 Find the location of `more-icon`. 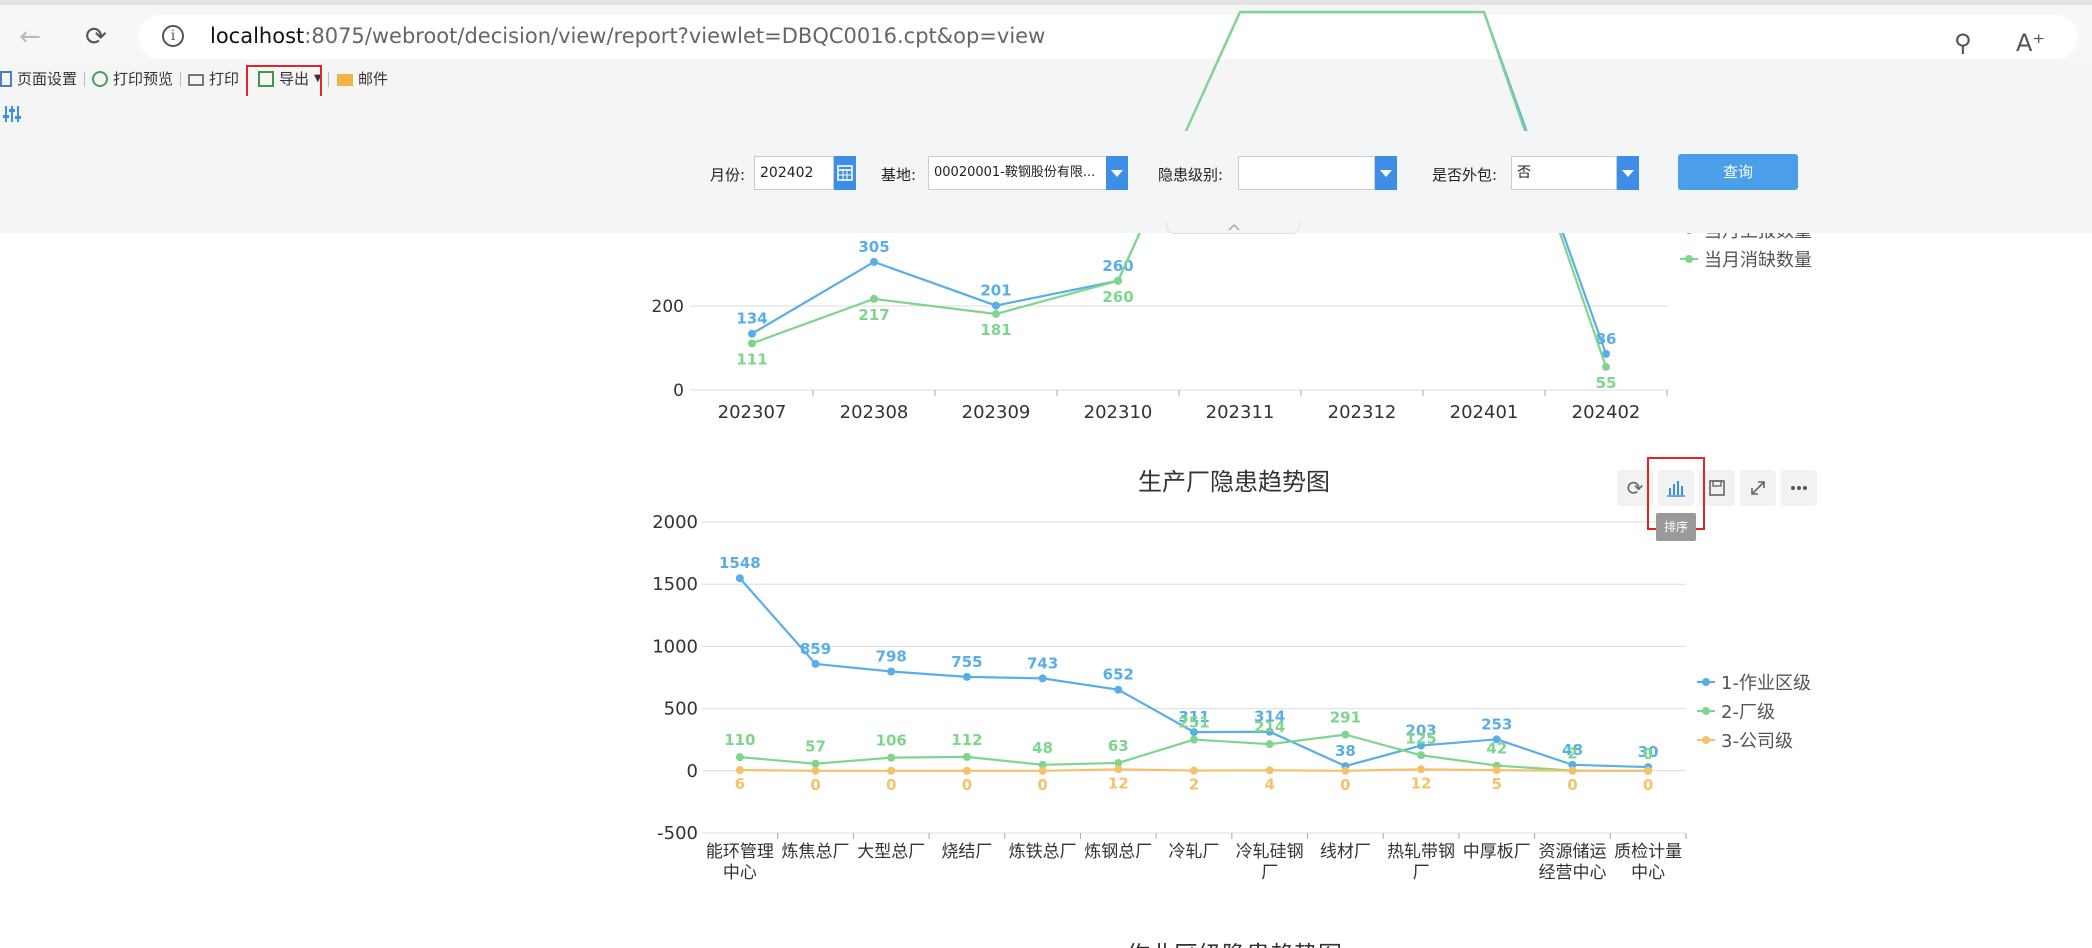

more-icon is located at coordinates (1799, 488).